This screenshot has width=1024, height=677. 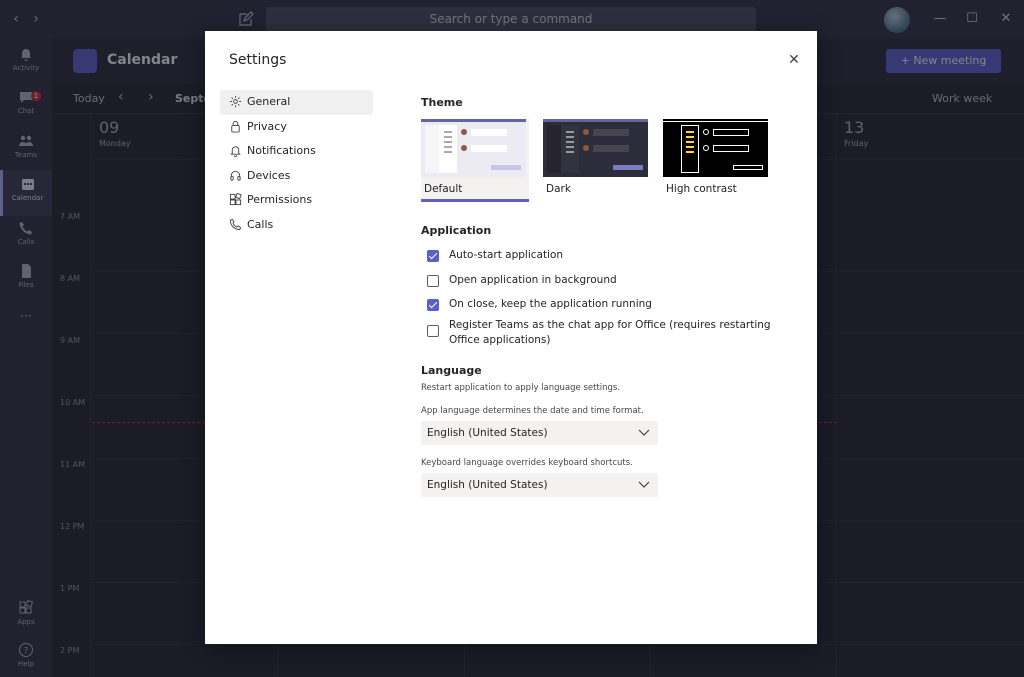 I want to click on open-background-checkbox, so click(x=433, y=281).